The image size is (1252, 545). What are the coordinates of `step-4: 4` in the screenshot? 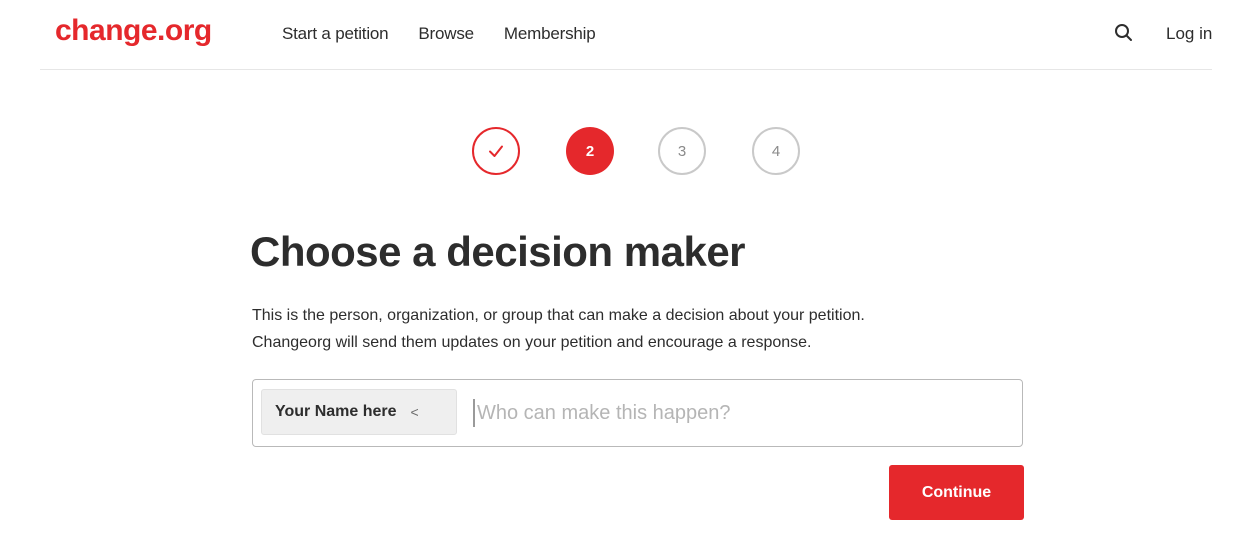 It's located at (776, 151).